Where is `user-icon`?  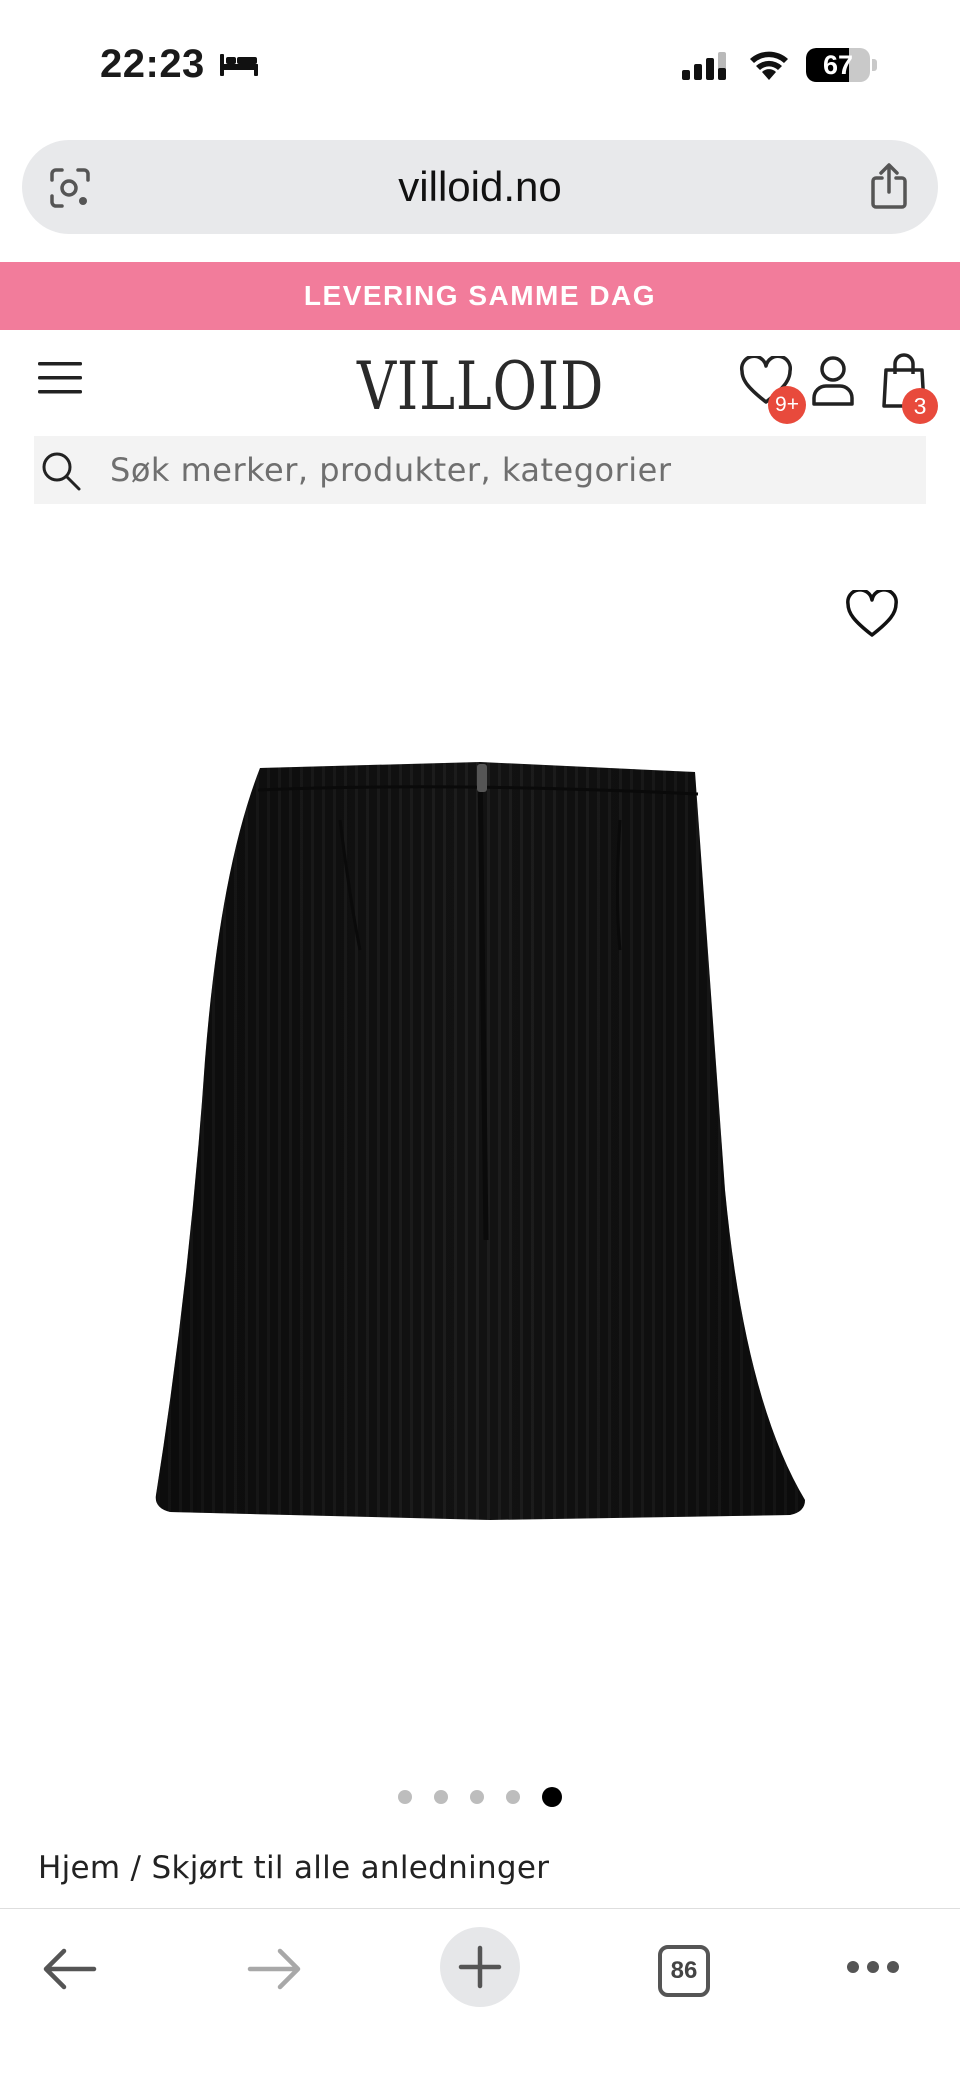
user-icon is located at coordinates (833, 381).